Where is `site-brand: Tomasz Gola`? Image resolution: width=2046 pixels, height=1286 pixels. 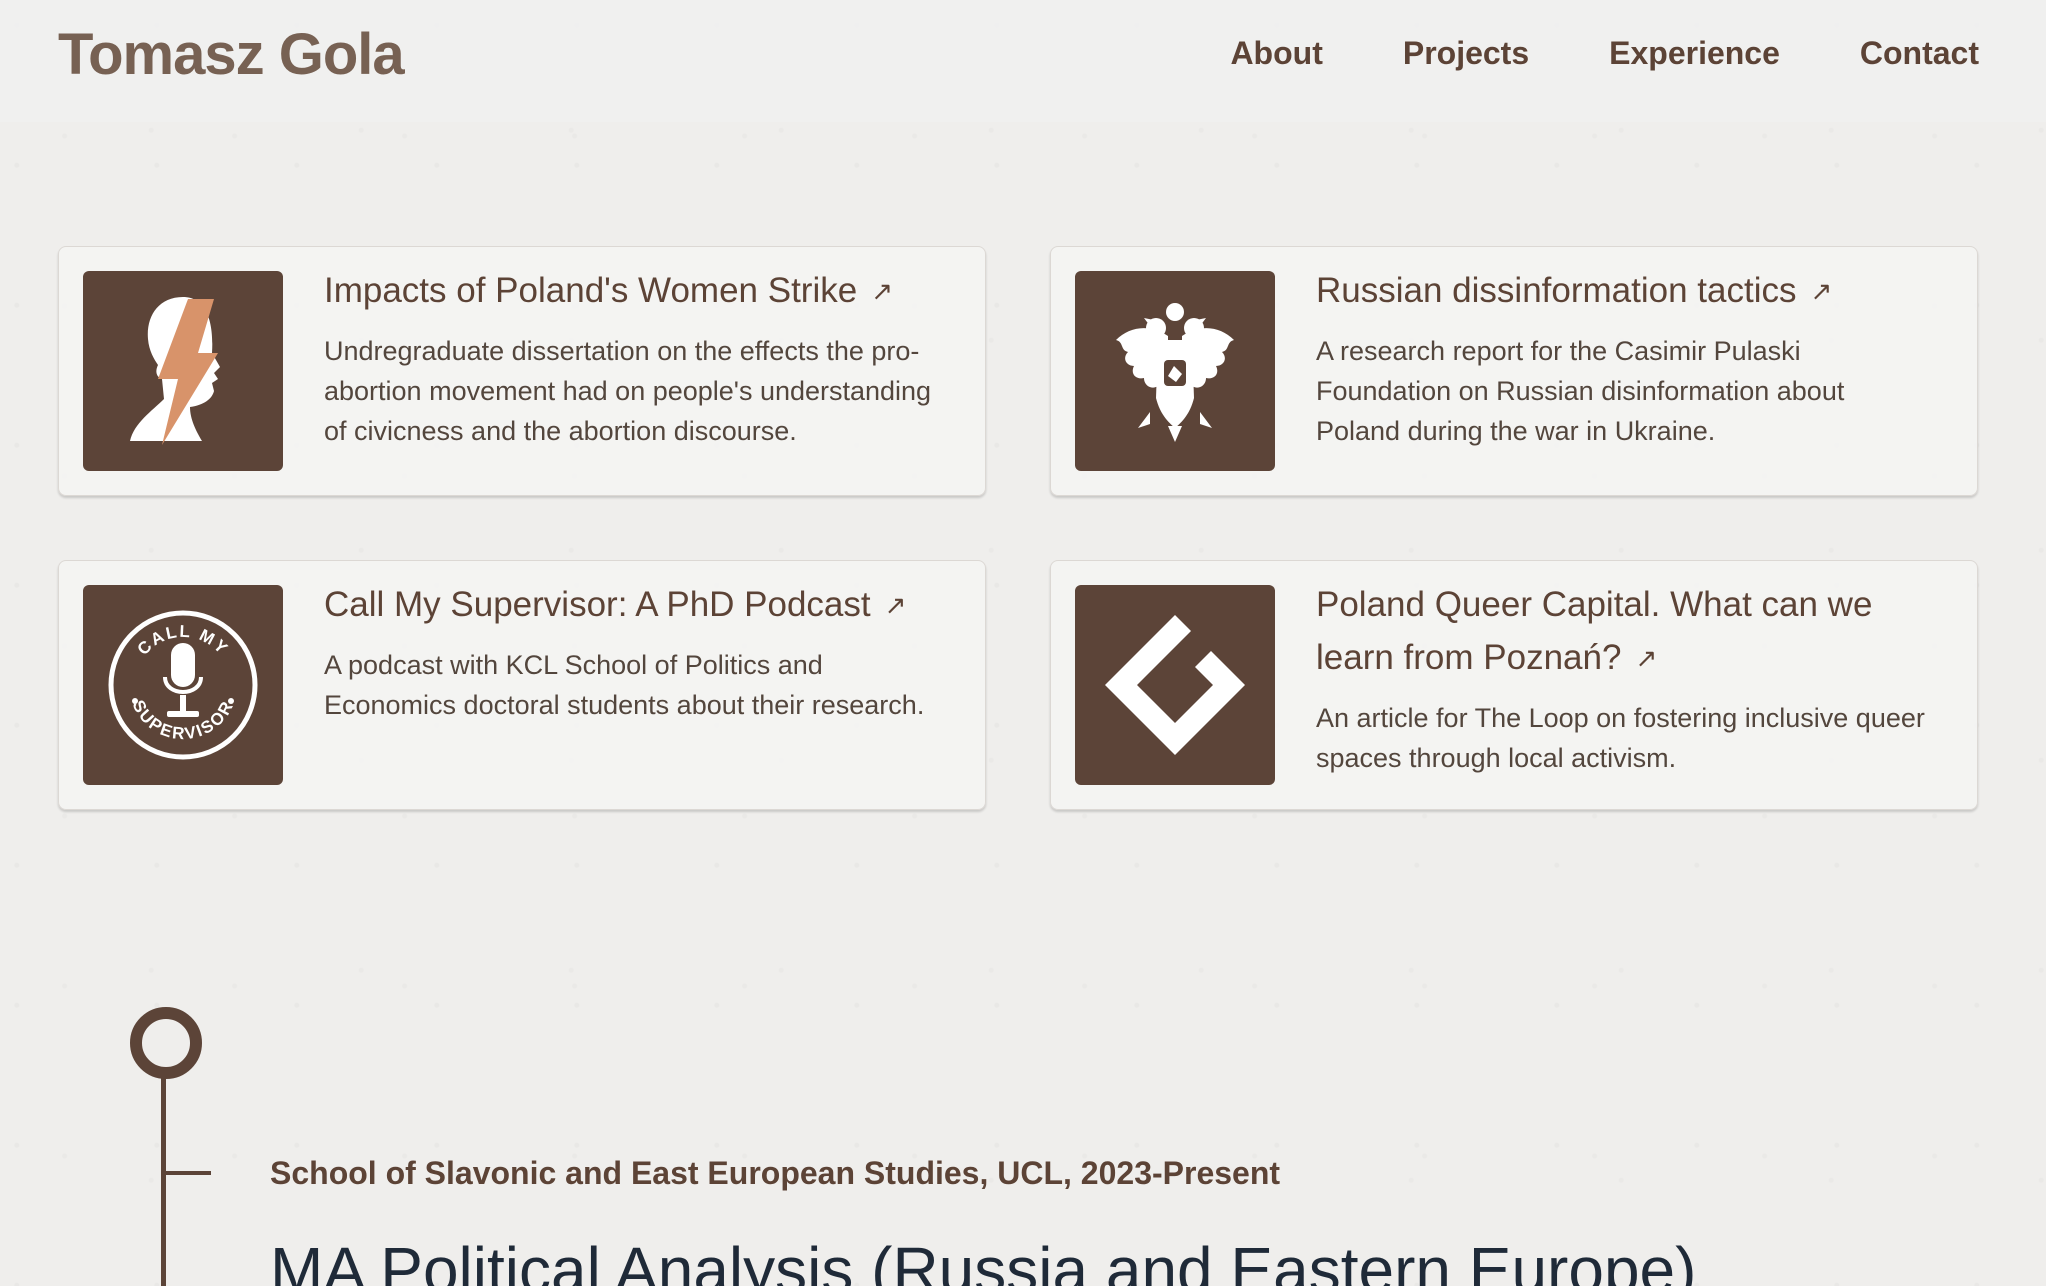
site-brand: Tomasz Gola is located at coordinates (231, 55).